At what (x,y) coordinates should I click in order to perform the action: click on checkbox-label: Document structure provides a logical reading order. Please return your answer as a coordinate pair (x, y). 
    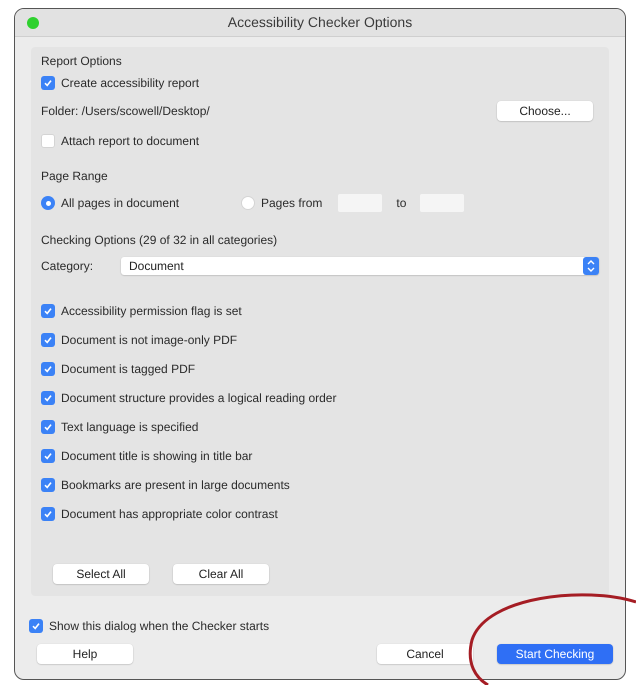
    Looking at the image, I should click on (198, 398).